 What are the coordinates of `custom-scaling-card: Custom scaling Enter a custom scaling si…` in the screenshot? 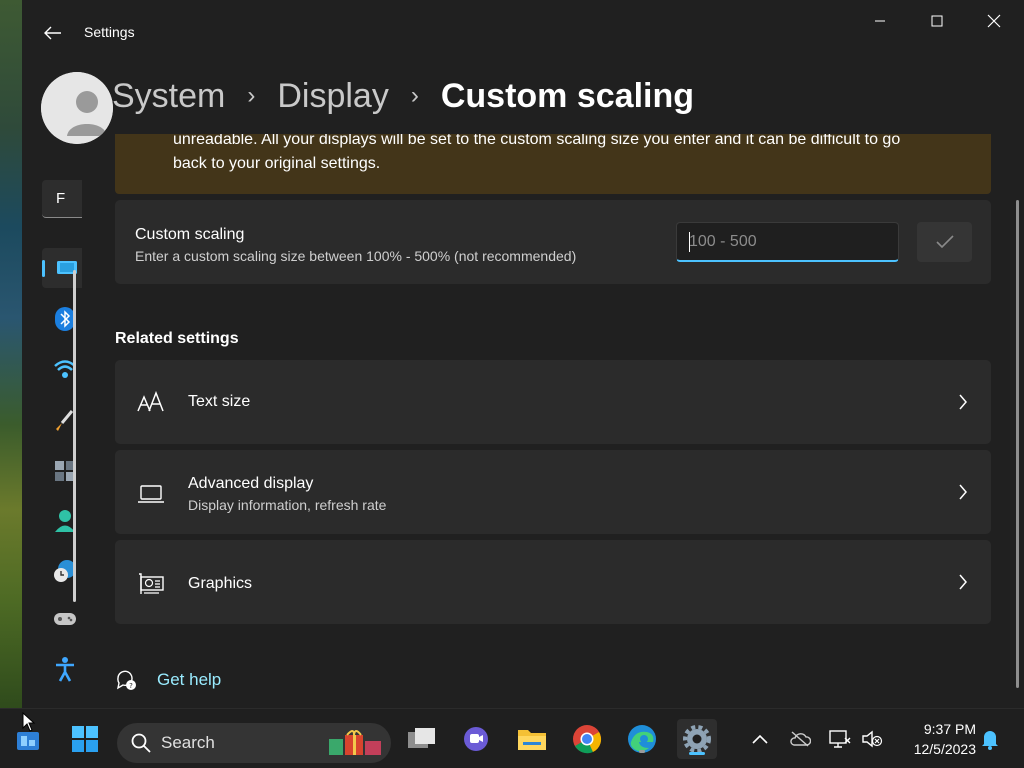 It's located at (553, 242).